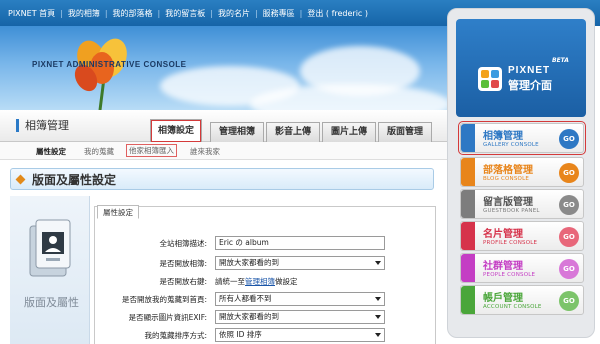 This screenshot has width=600, height=344. I want to click on console-subtitle: GUESTBOOK PANEL, so click(511, 211).